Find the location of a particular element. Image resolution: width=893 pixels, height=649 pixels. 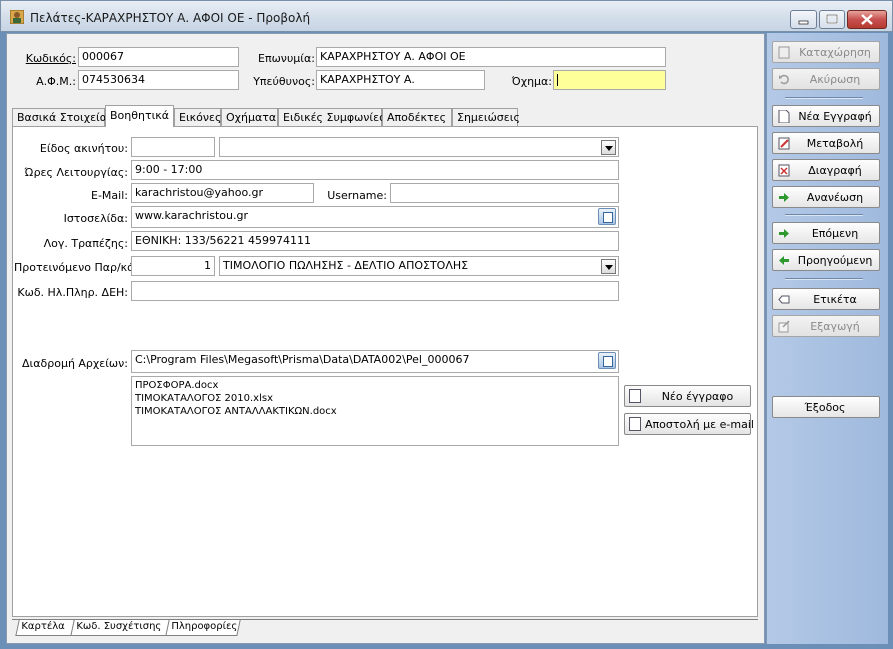

save-button-label: Καταχώρηση is located at coordinates (835, 52).